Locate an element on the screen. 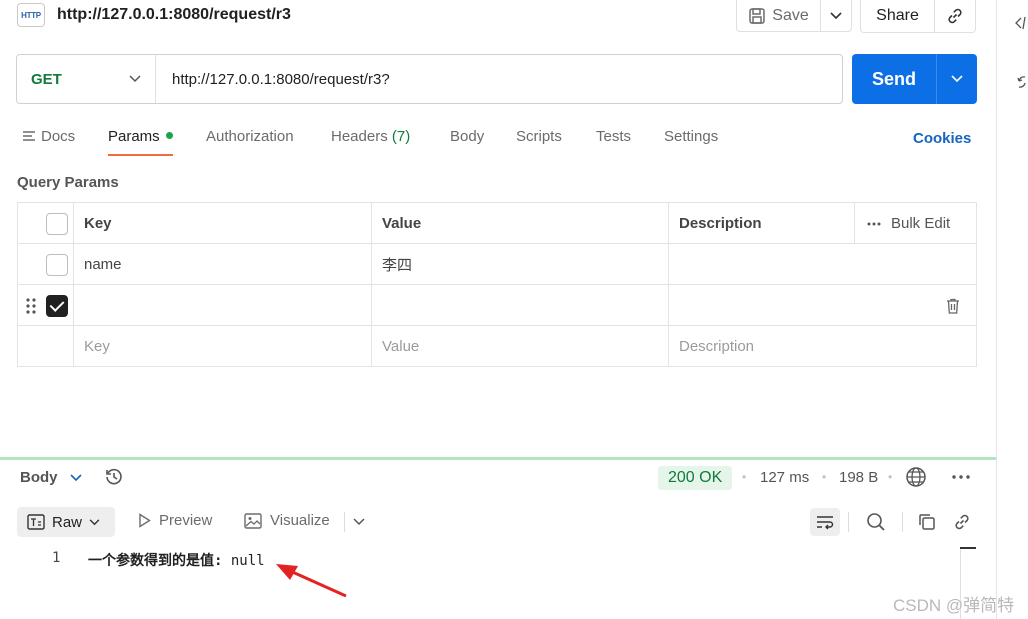  history-icon is located at coordinates (114, 477).